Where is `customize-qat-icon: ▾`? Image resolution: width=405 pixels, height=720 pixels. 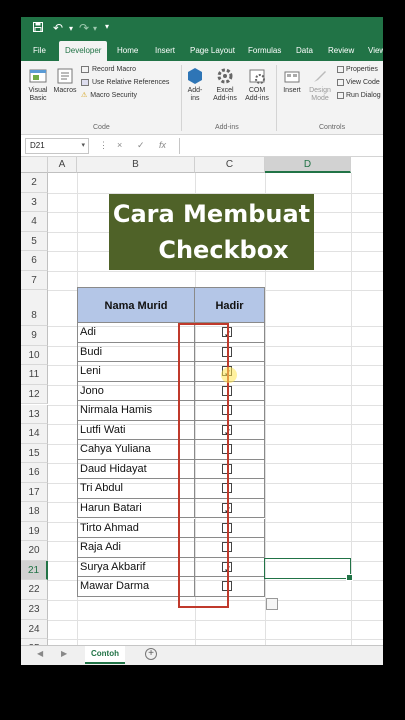
customize-qat-icon: ▾ is located at coordinates (107, 26).